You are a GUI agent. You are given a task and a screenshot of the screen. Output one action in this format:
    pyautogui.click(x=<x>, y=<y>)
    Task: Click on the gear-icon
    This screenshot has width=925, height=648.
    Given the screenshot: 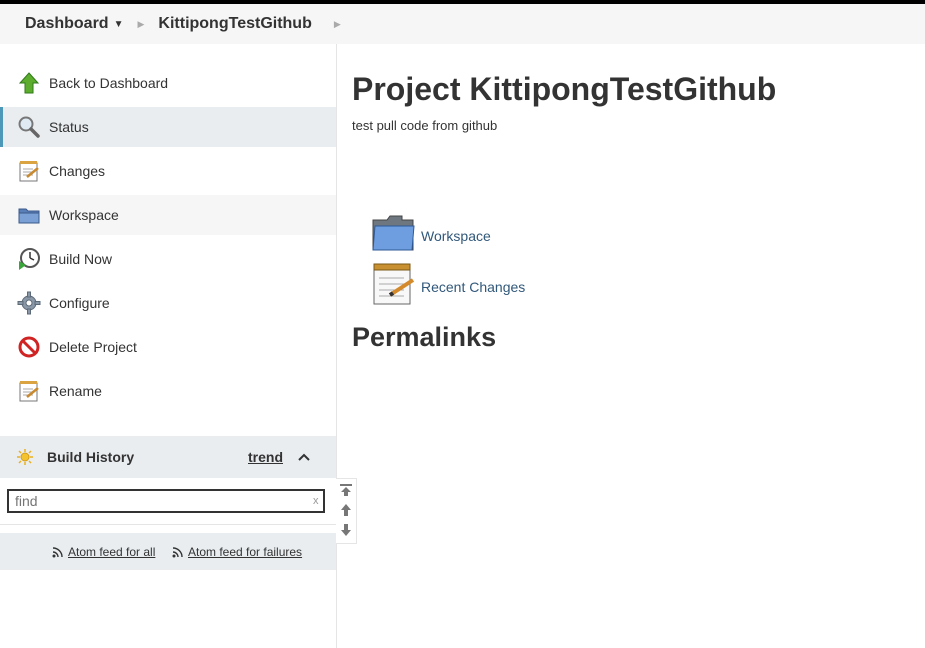 What is the action you would take?
    pyautogui.click(x=29, y=303)
    